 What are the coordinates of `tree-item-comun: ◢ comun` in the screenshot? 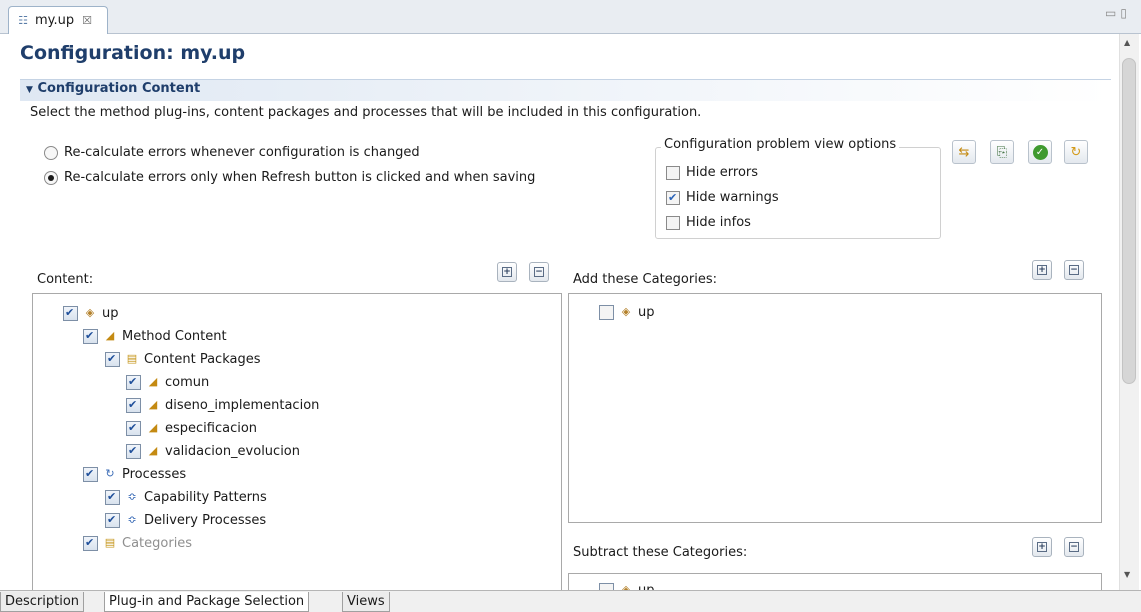 It's located at (167, 382).